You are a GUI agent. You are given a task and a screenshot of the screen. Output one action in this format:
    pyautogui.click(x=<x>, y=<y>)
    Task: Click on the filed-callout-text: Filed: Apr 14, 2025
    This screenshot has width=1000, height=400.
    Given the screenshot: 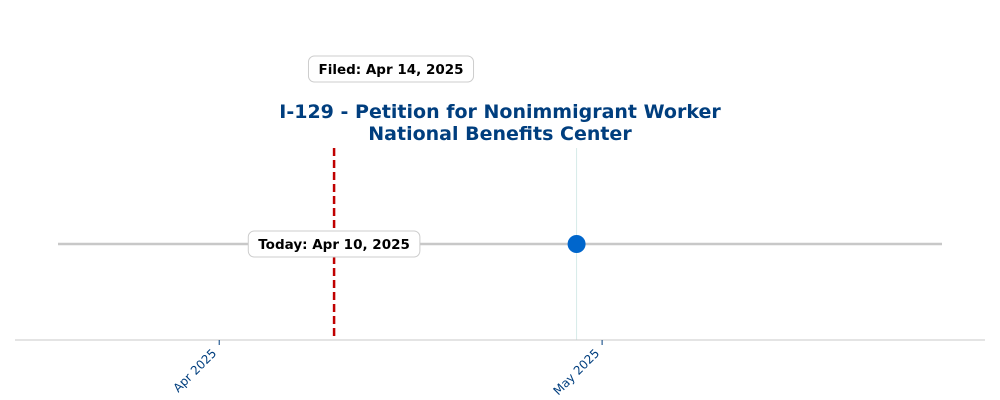 What is the action you would take?
    pyautogui.click(x=390, y=70)
    